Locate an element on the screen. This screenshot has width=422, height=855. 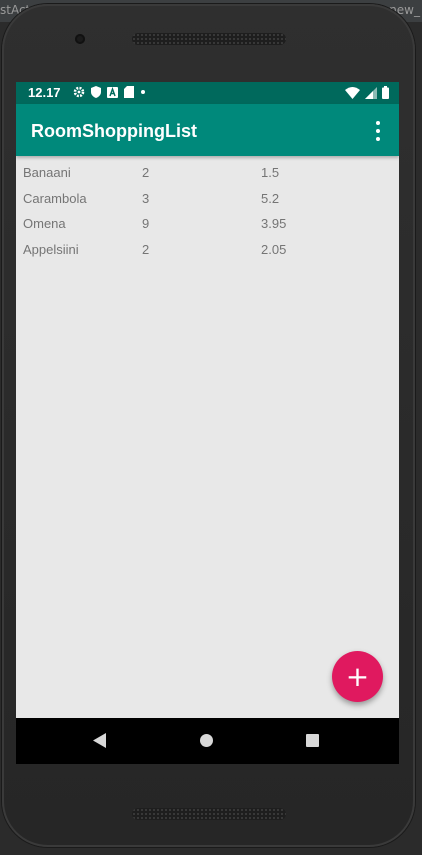
add-item-button: + is located at coordinates (357, 676).